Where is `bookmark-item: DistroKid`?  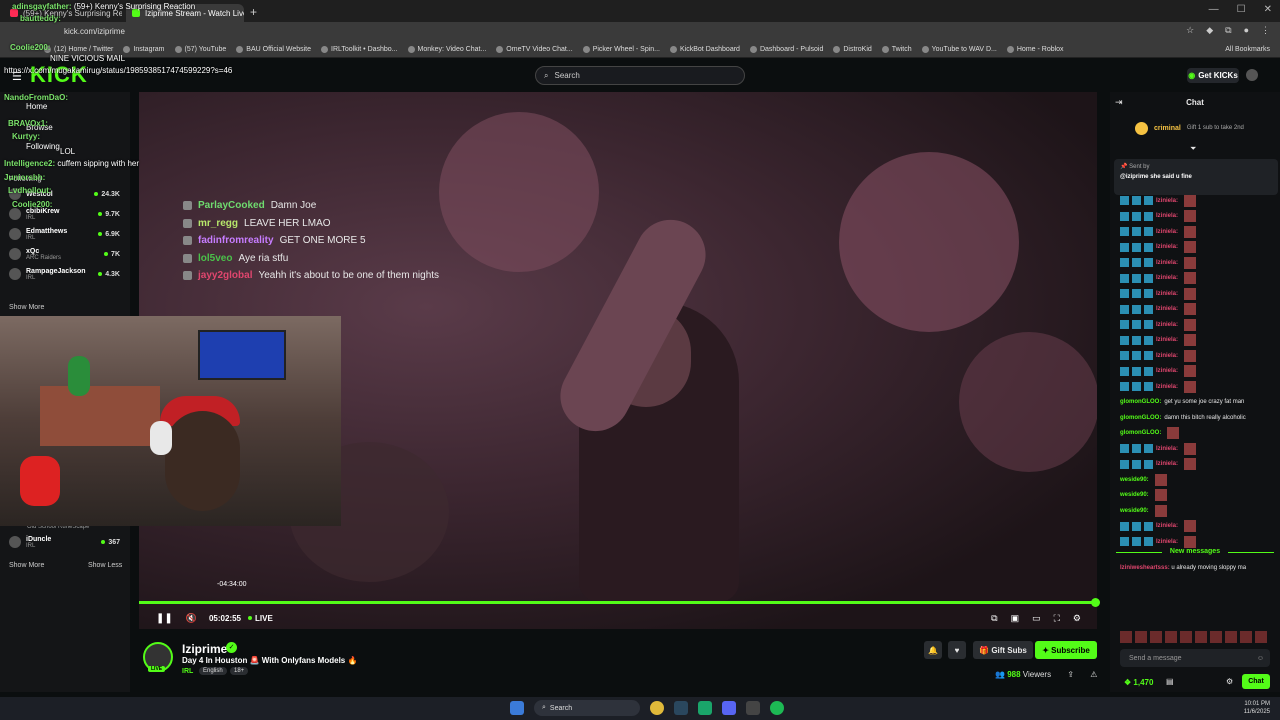 bookmark-item: DistroKid is located at coordinates (852, 49).